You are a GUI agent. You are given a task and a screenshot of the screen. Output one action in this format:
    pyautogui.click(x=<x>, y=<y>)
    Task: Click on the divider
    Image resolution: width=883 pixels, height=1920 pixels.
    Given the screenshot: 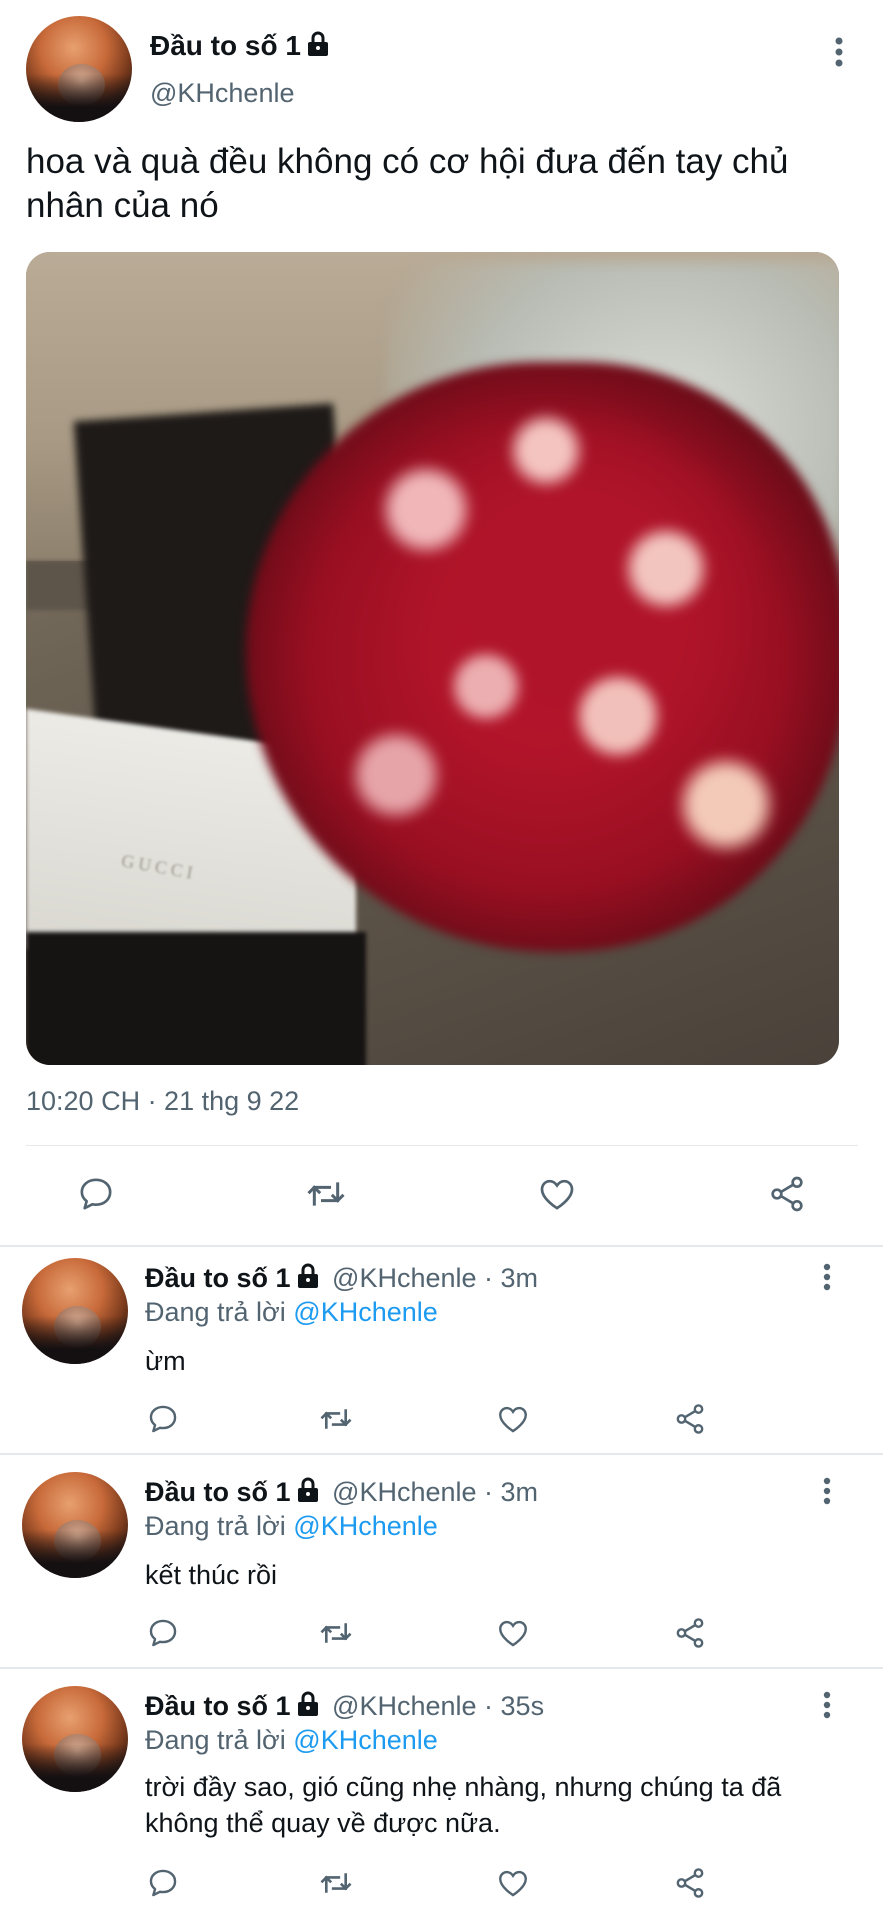 What is the action you would take?
    pyautogui.click(x=442, y=1145)
    